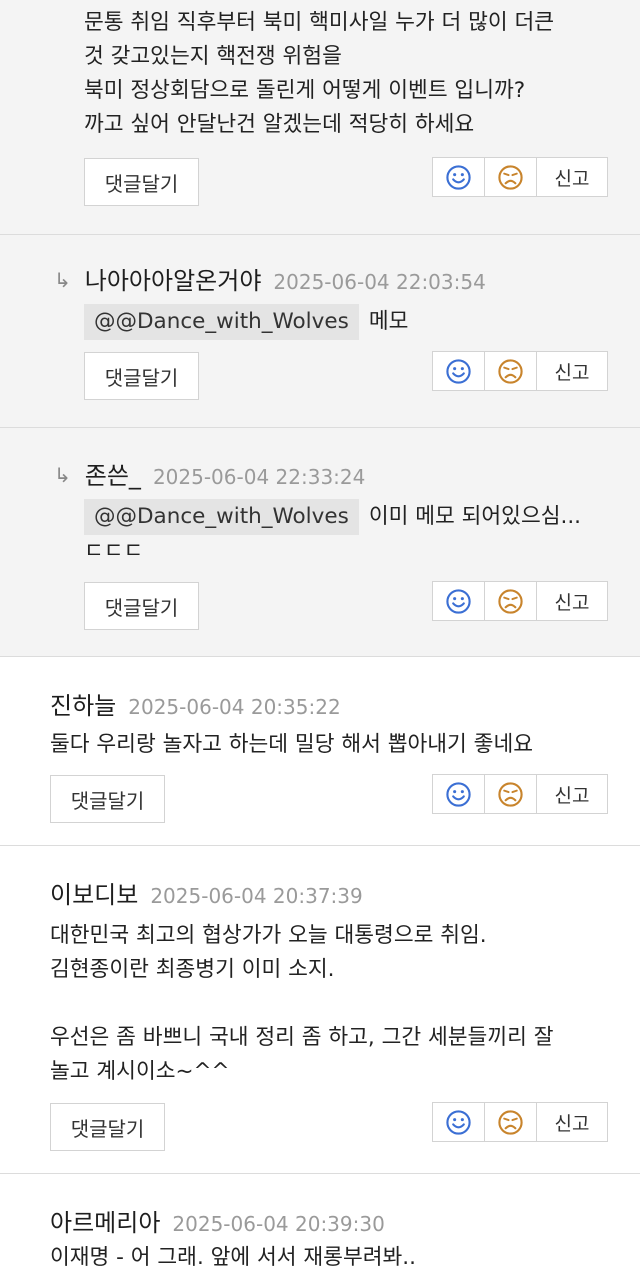  What do you see at coordinates (278, 1224) in the screenshot?
I see `comment-date: 2025-06-04 20:39:30` at bounding box center [278, 1224].